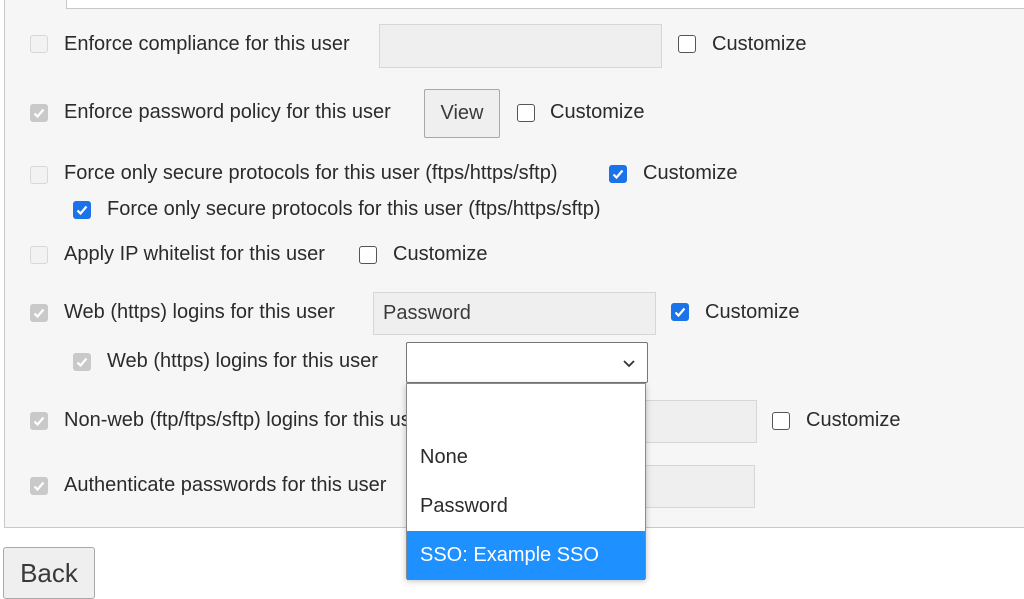 The width and height of the screenshot is (1024, 599). I want to click on compliance-checkbox, so click(39, 44).